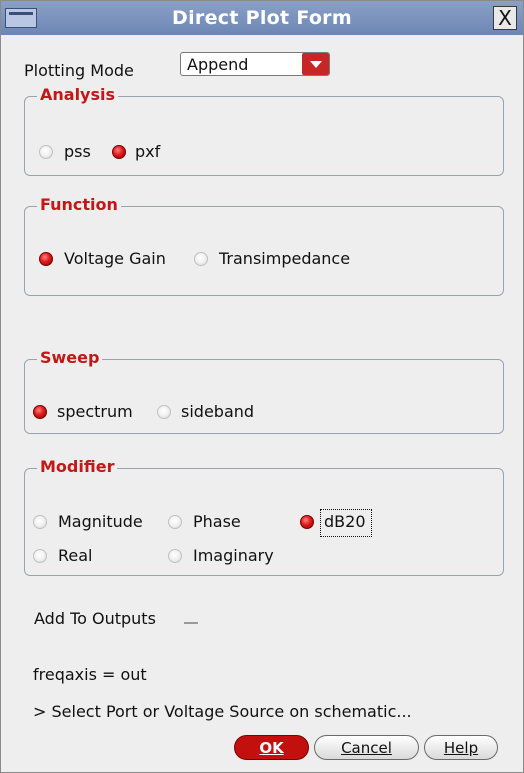 Image resolution: width=524 pixels, height=773 pixels. Describe the element at coordinates (191, 618) in the screenshot. I see `add-to-outputs-checkbox` at that location.